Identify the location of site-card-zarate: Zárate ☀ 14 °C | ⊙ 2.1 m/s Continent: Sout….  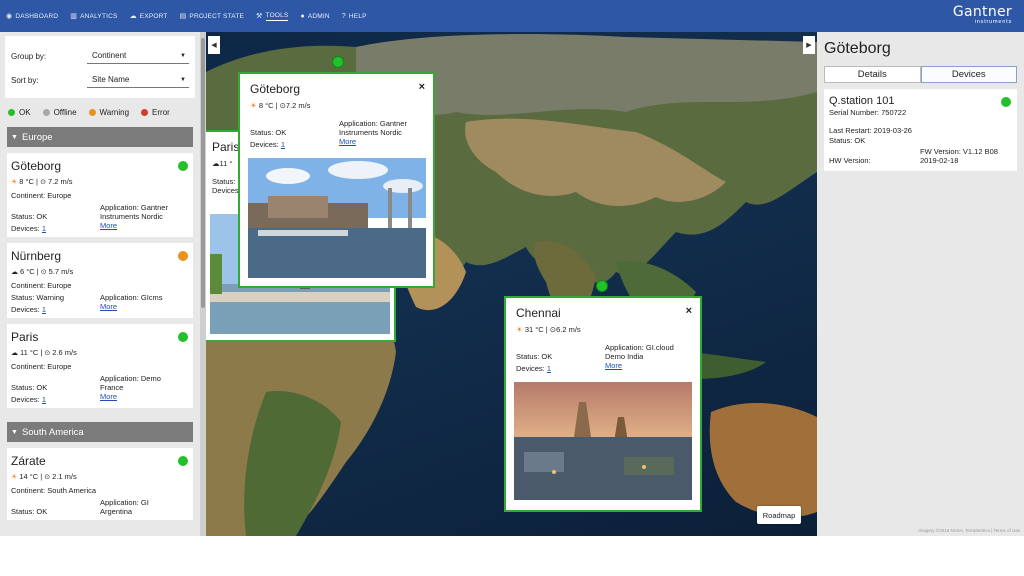
(100, 484).